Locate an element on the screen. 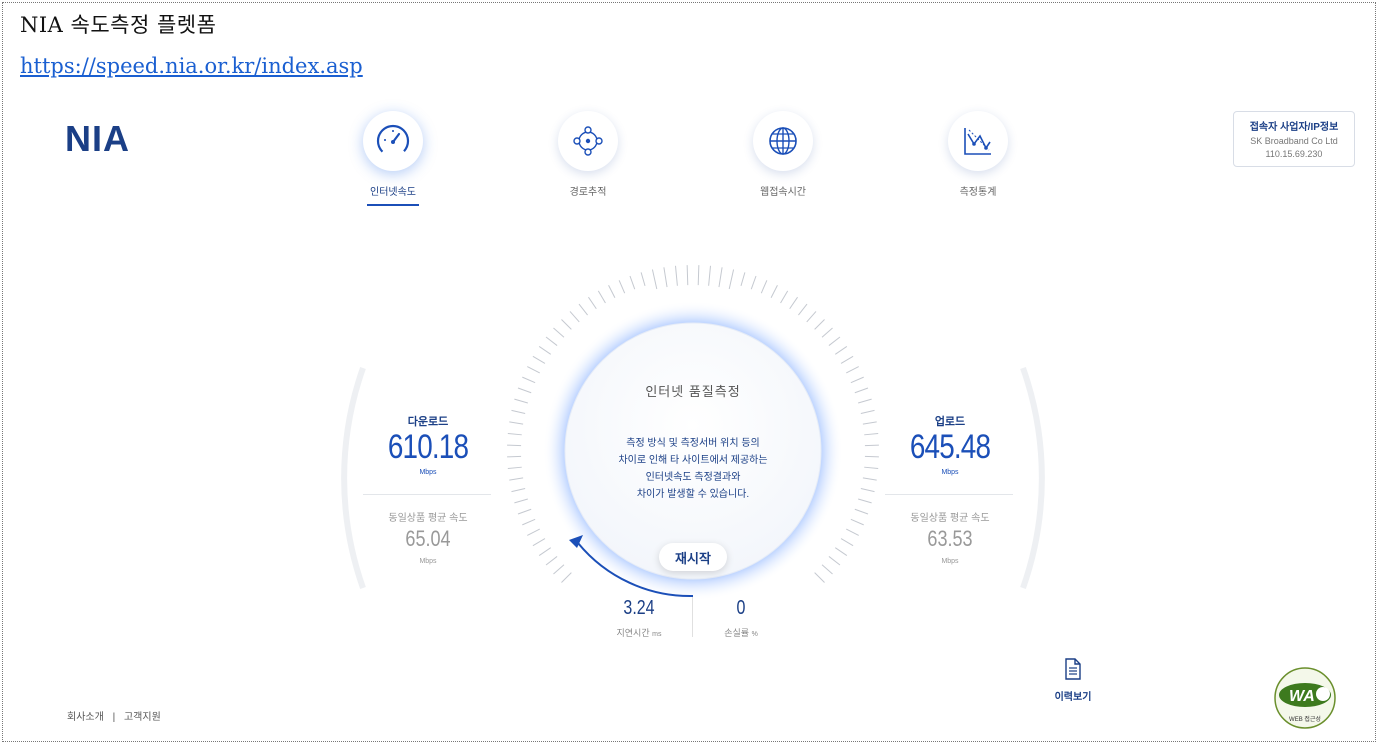  upload-title: 업로드 is located at coordinates (950, 422).